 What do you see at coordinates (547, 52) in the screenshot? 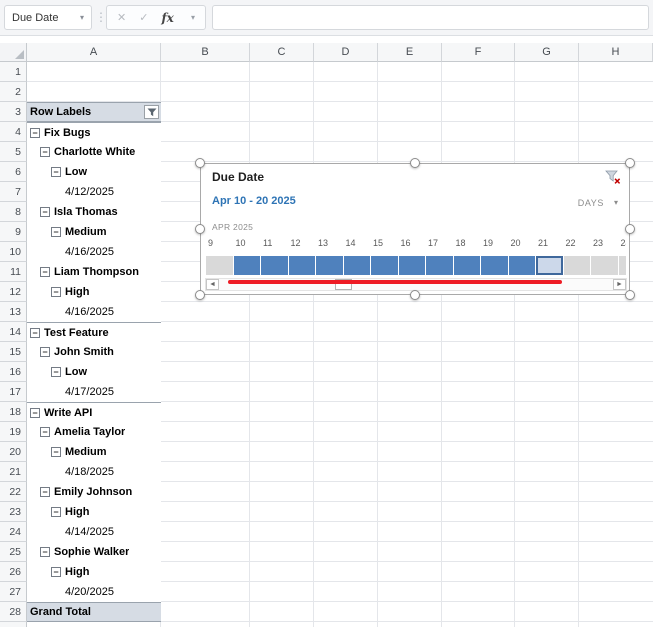
I see `column-header-g: G` at bounding box center [547, 52].